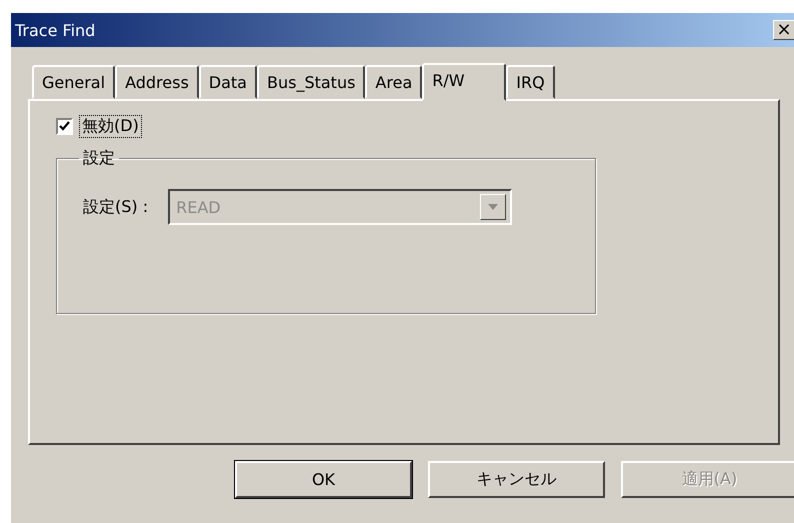  What do you see at coordinates (393, 82) in the screenshot?
I see `tab: Area` at bounding box center [393, 82].